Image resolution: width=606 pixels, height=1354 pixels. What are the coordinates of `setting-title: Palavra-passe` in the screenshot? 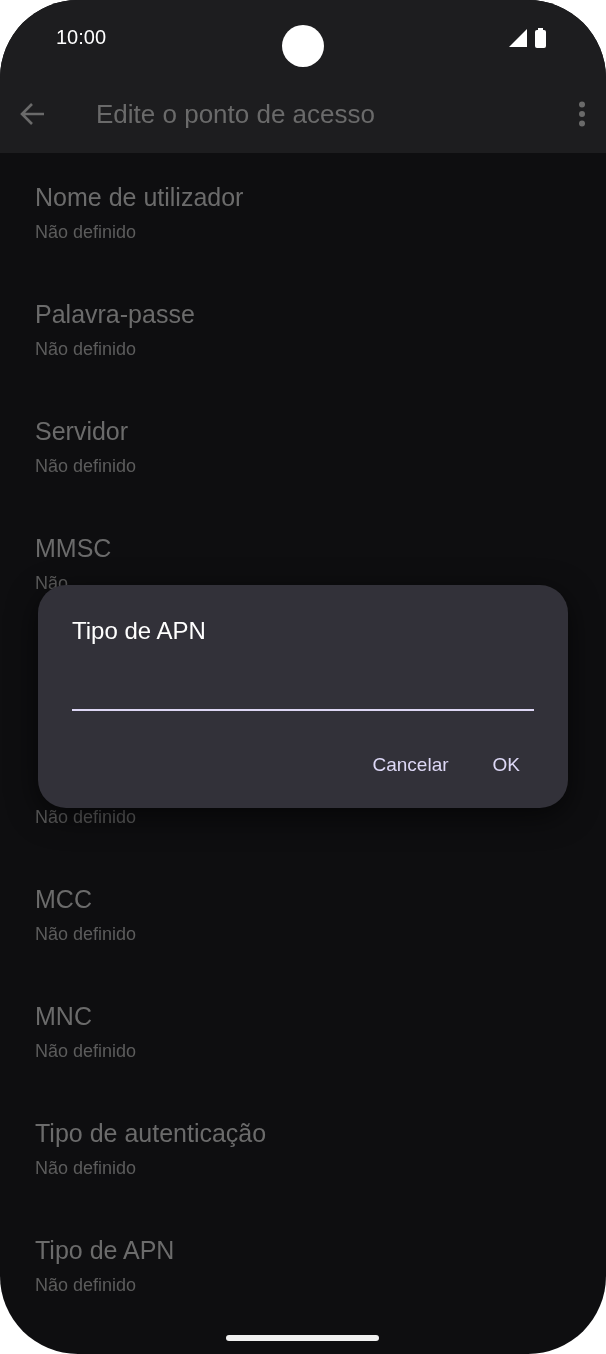 It's located at (115, 314).